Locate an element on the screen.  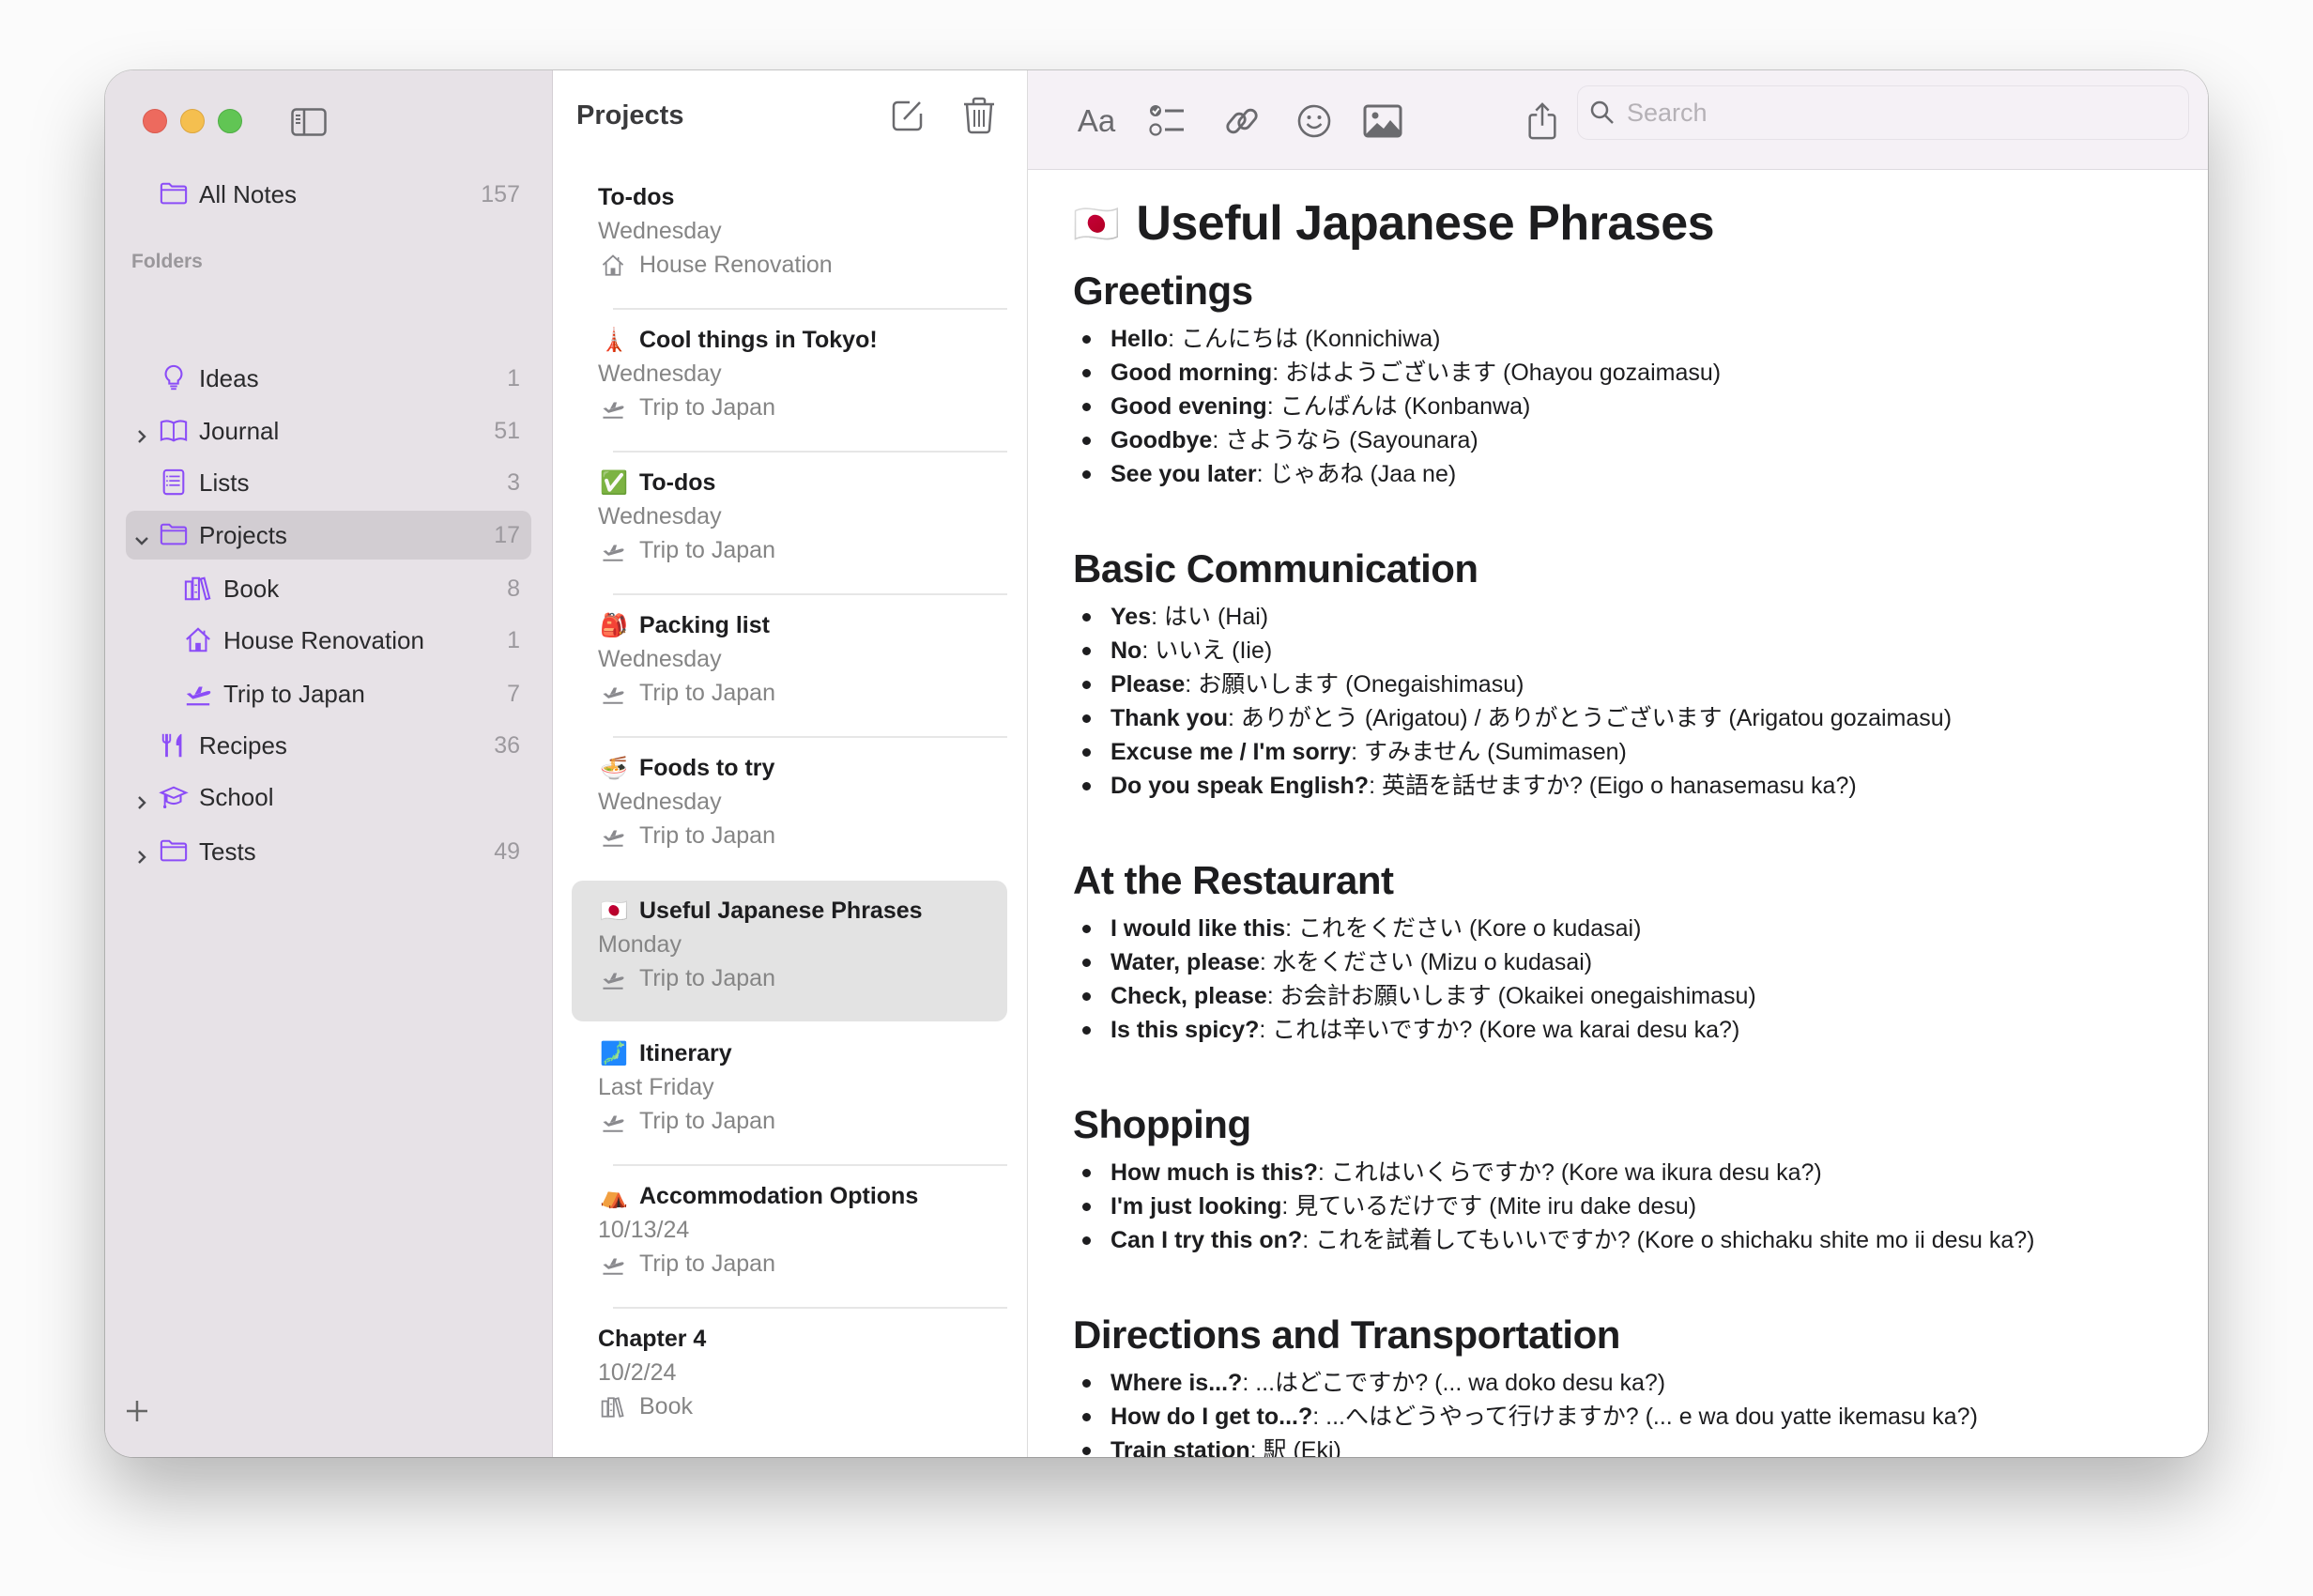
note-list-title: Projects is located at coordinates (630, 115).